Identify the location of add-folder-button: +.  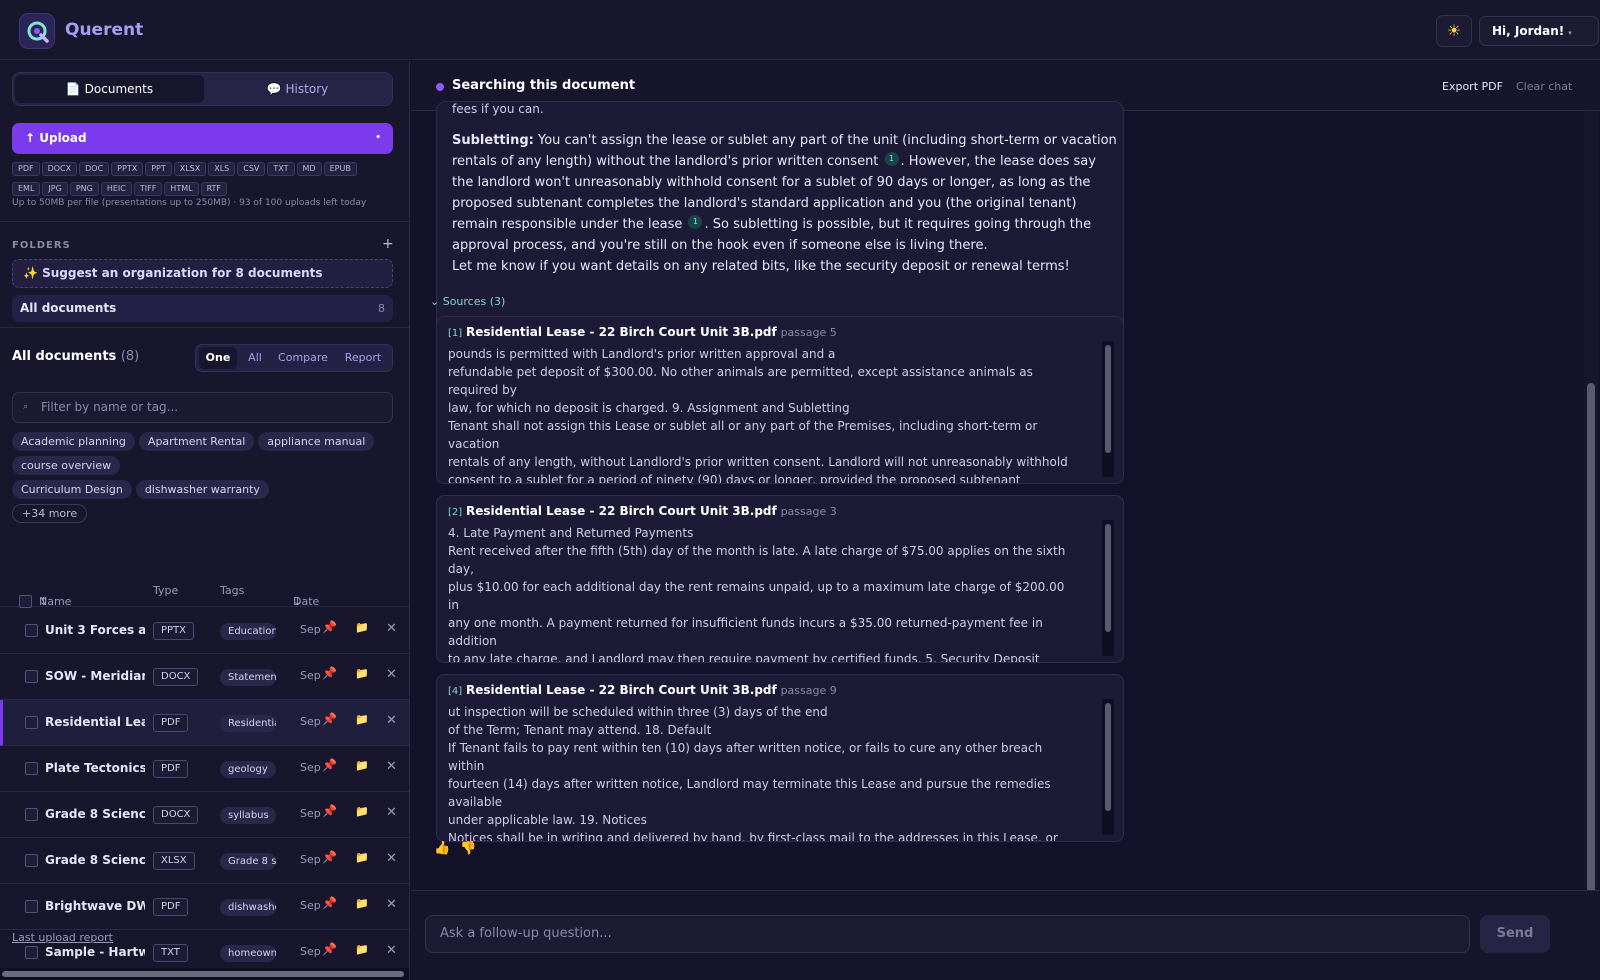
(388, 244).